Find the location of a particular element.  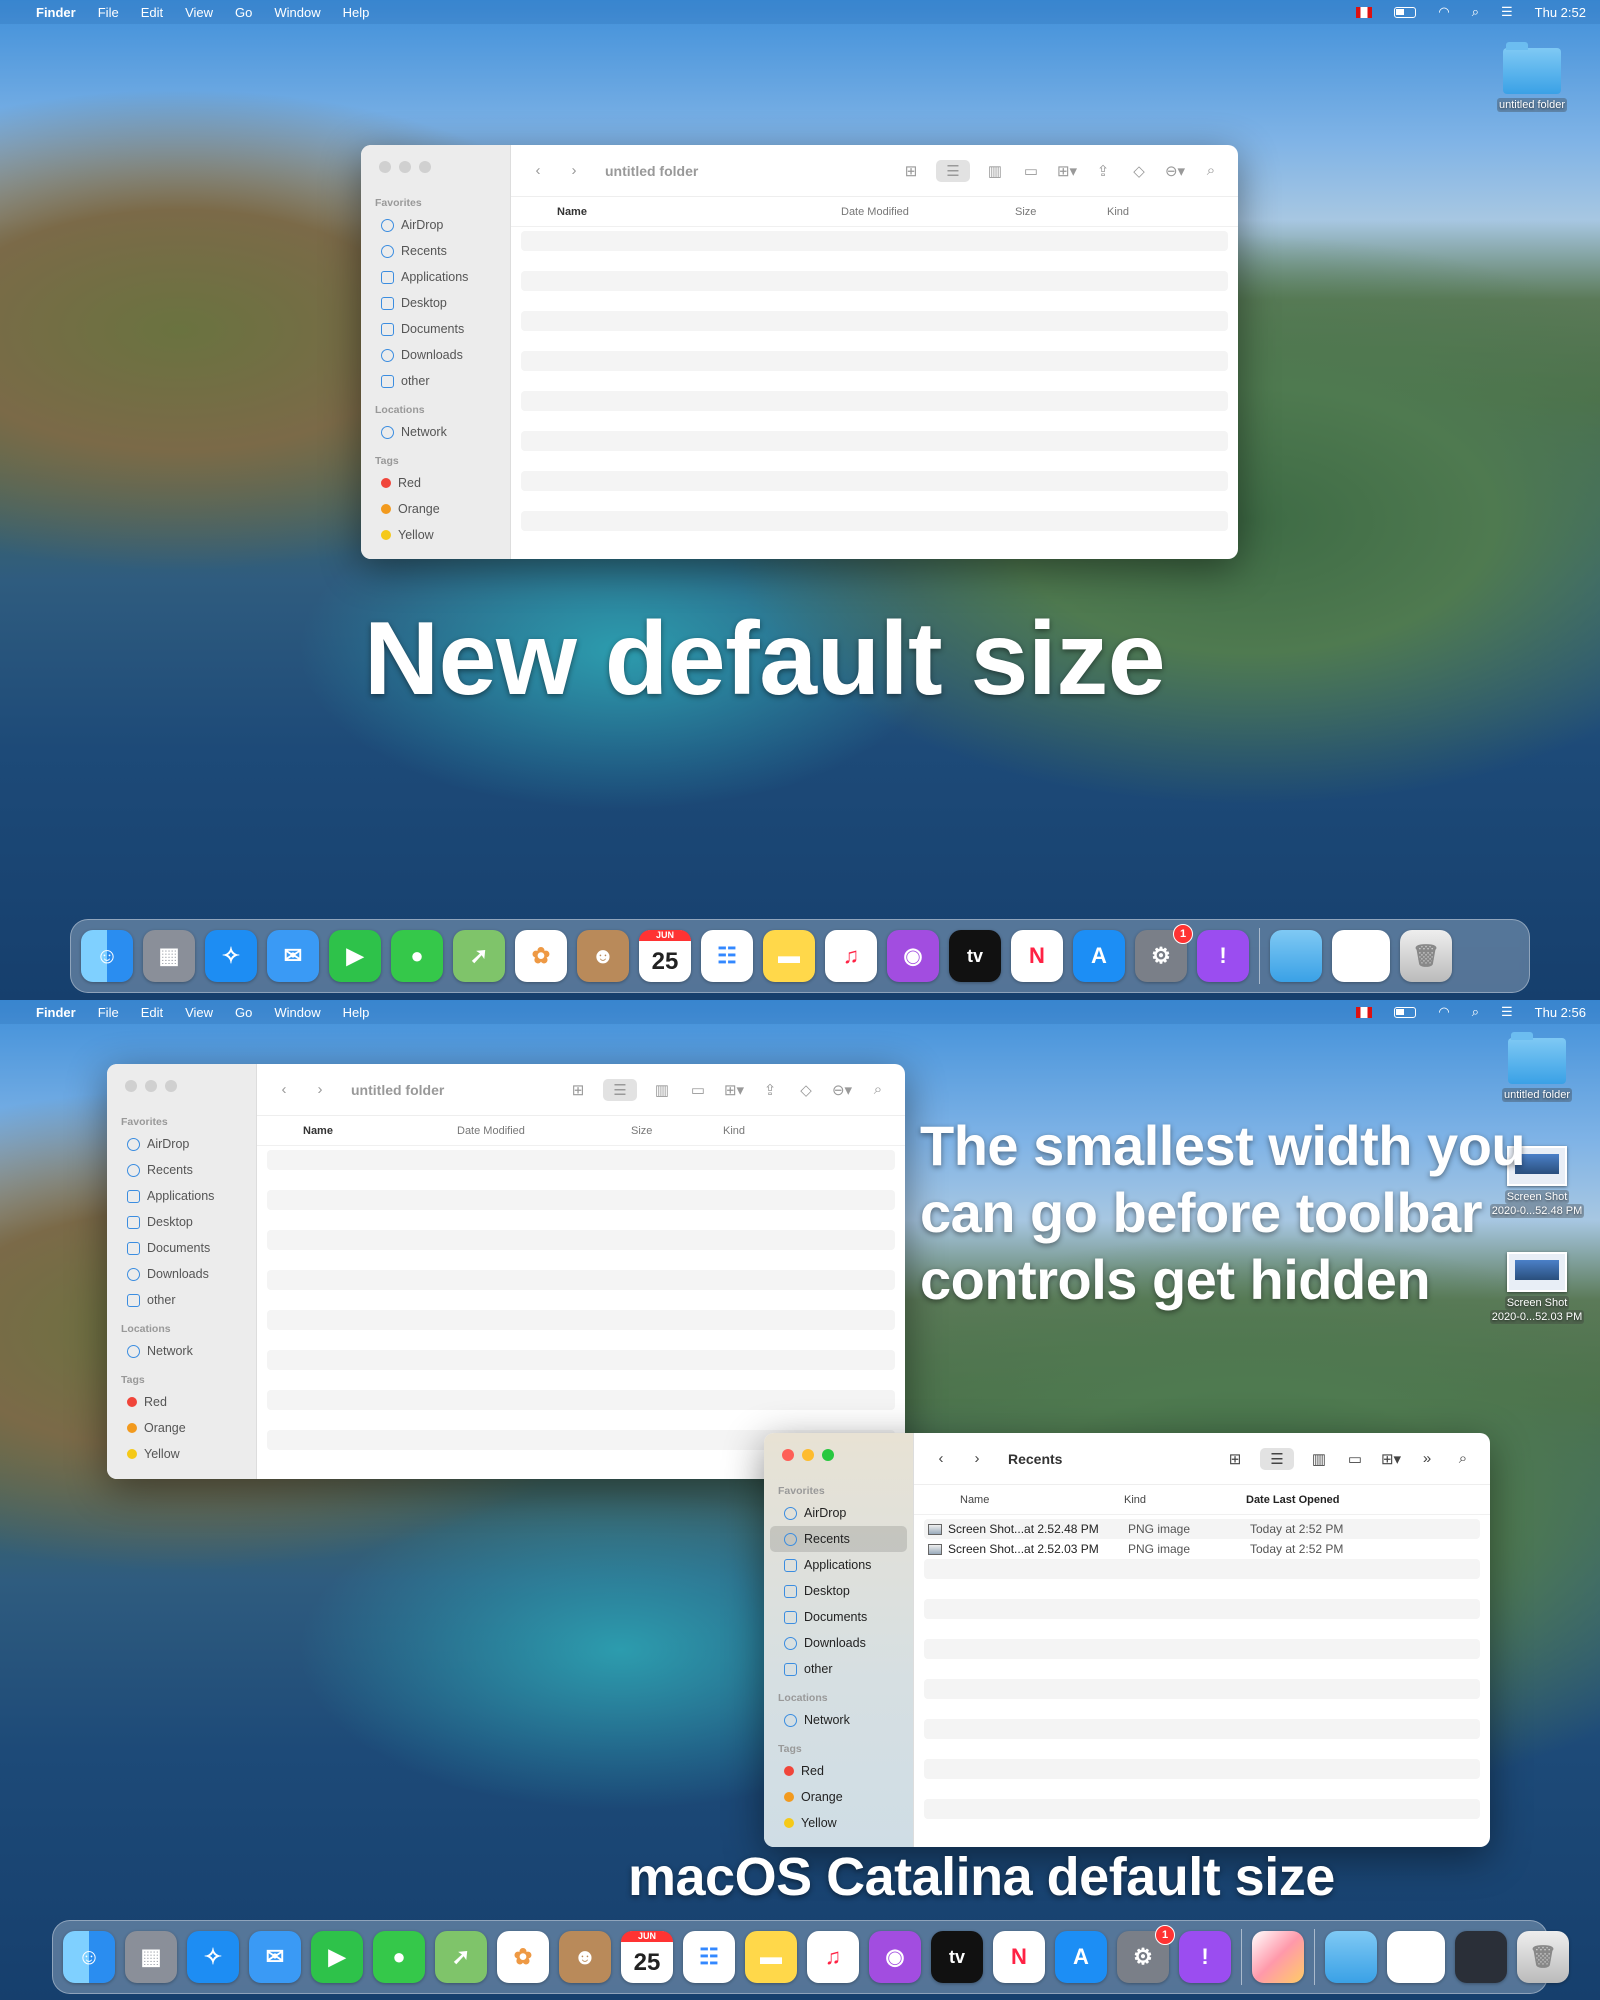

sidebar-item-downloads: Downloads is located at coordinates (435, 355).